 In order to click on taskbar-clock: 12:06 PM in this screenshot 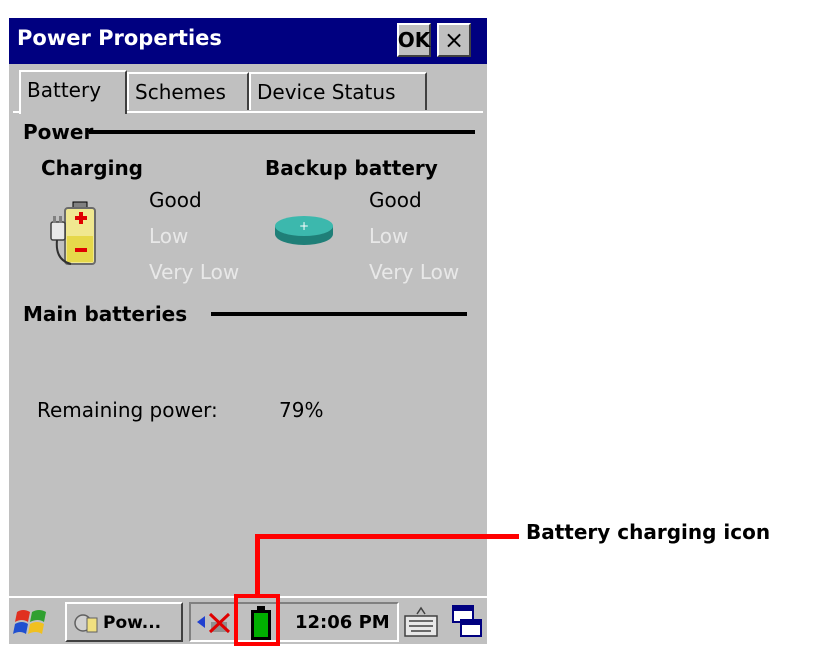, I will do `click(342, 622)`.